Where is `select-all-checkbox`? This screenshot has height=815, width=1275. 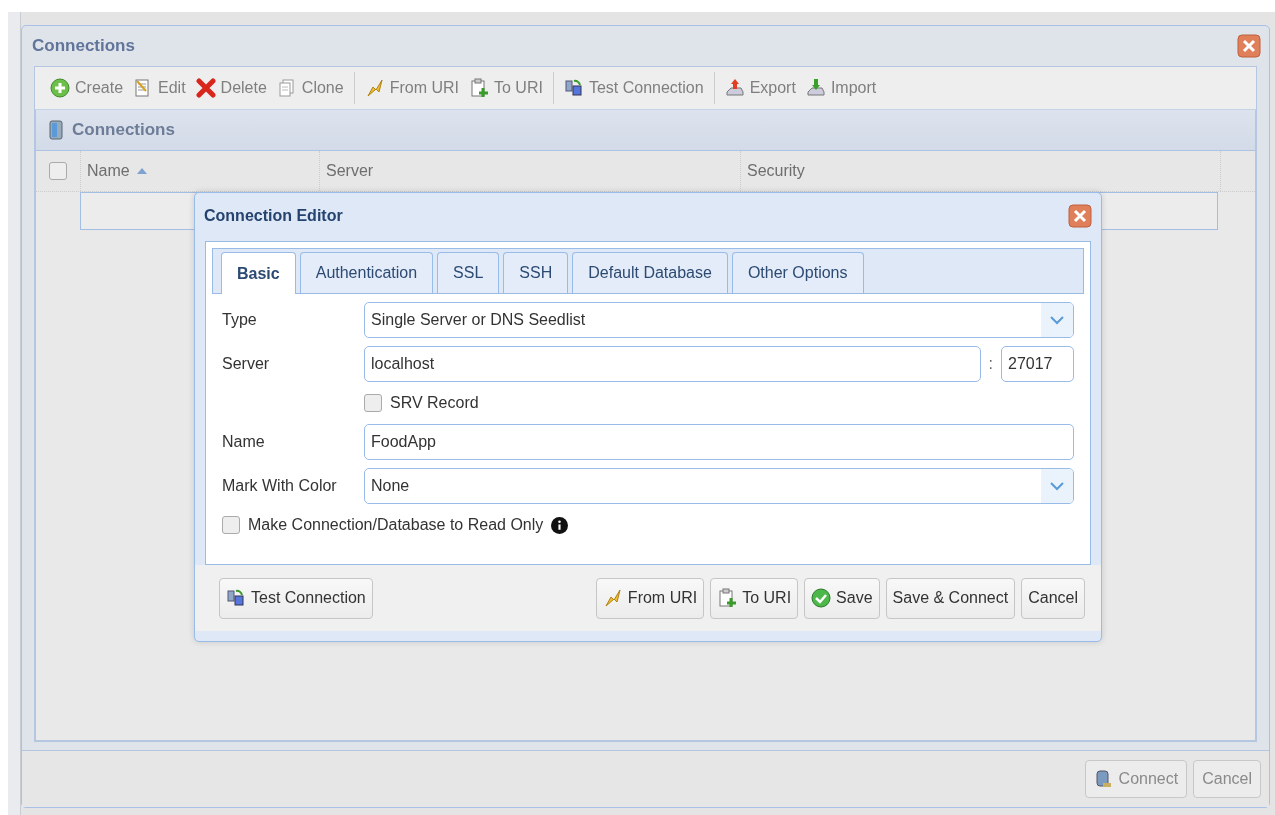 select-all-checkbox is located at coordinates (58, 171).